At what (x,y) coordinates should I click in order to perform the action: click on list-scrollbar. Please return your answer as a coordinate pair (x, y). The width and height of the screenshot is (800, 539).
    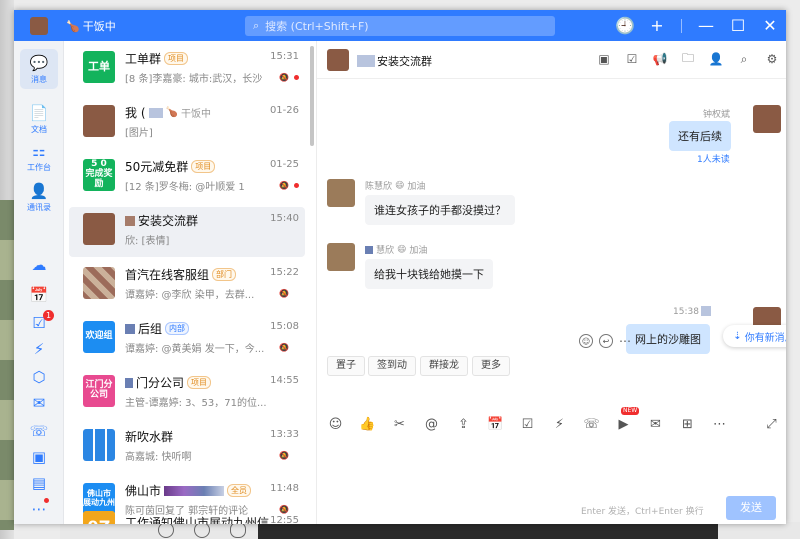
    Looking at the image, I should click on (312, 96).